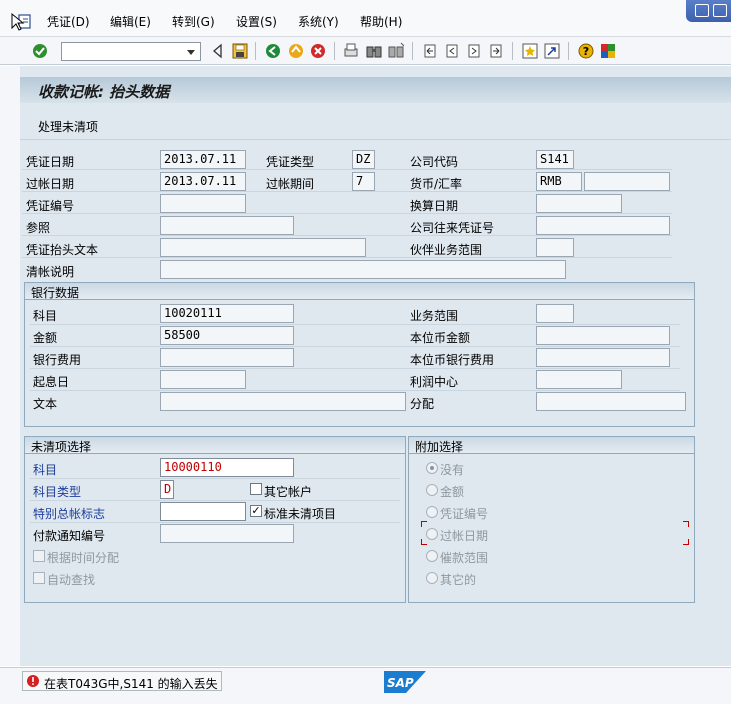  I want to click on doc-type-field: DZ, so click(363, 159).